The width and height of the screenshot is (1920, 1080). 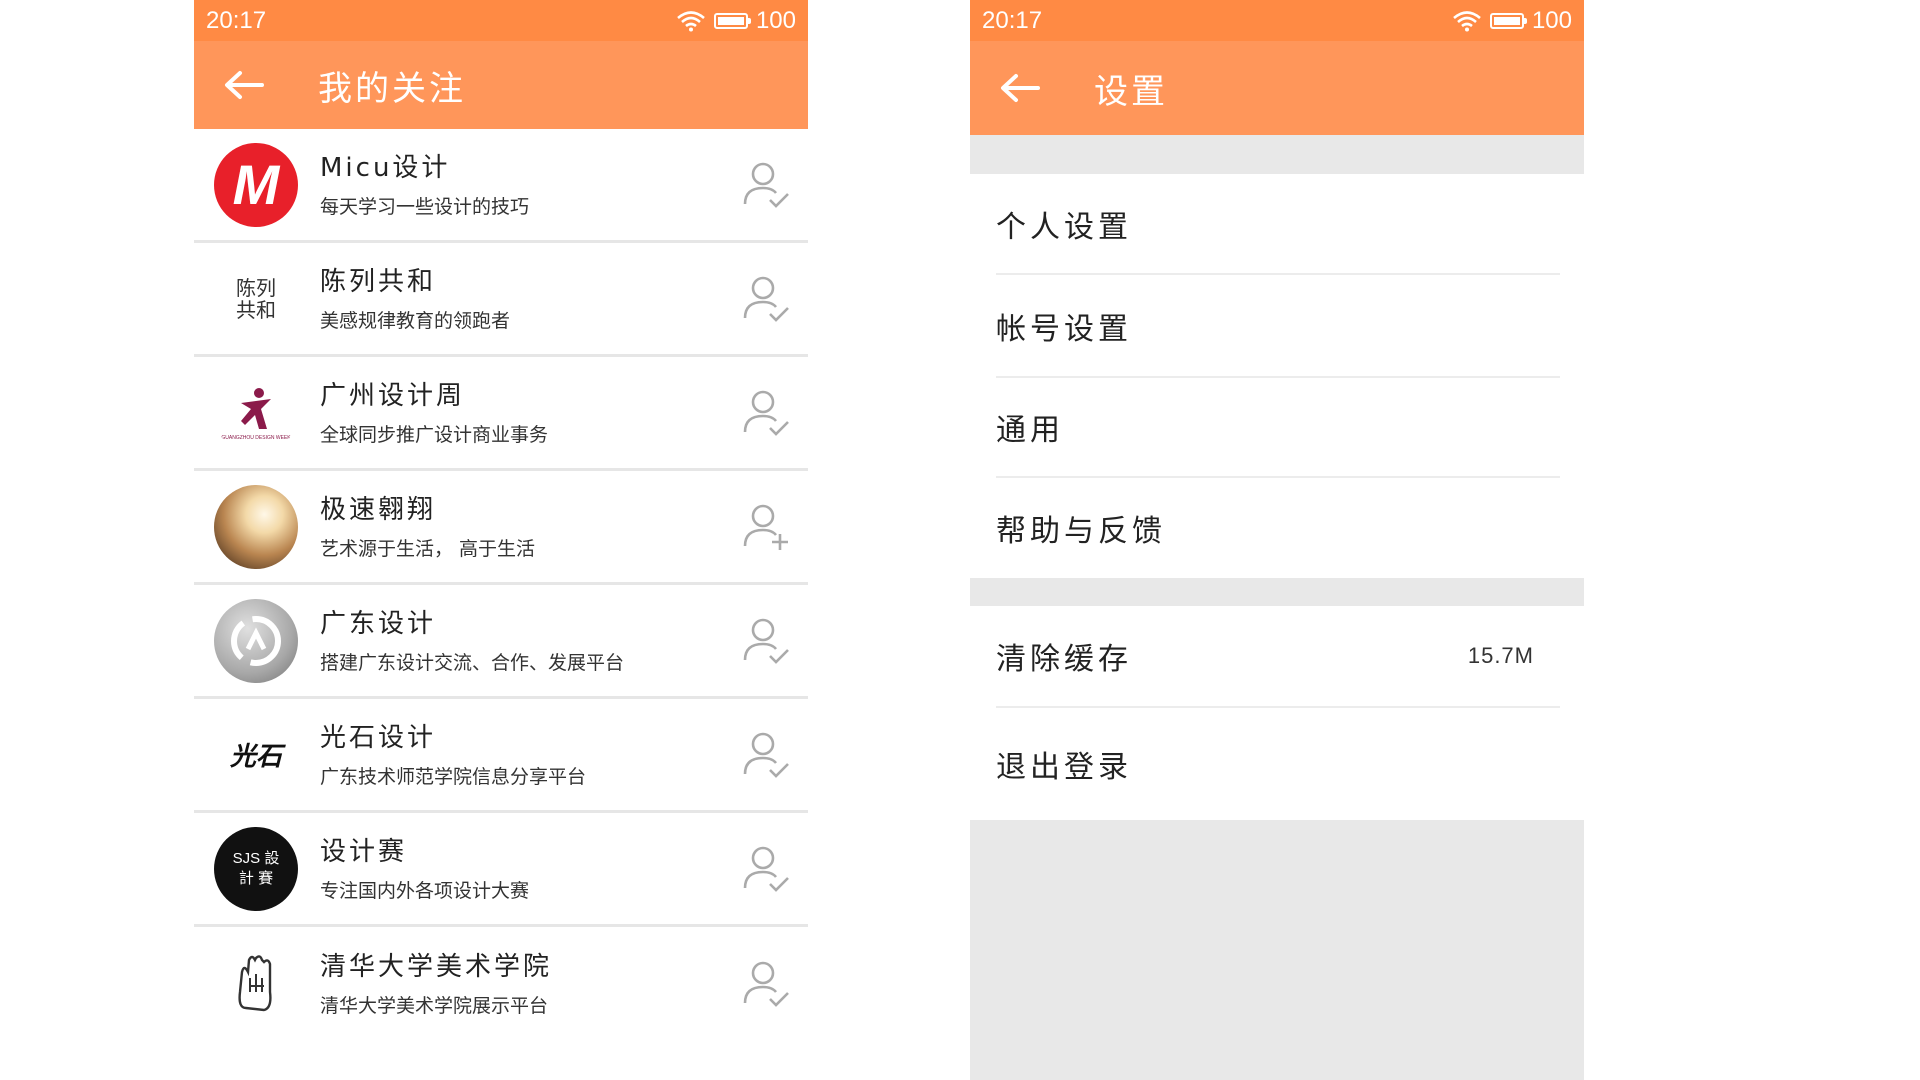 I want to click on account-name: 陈列共和, so click(x=378, y=281).